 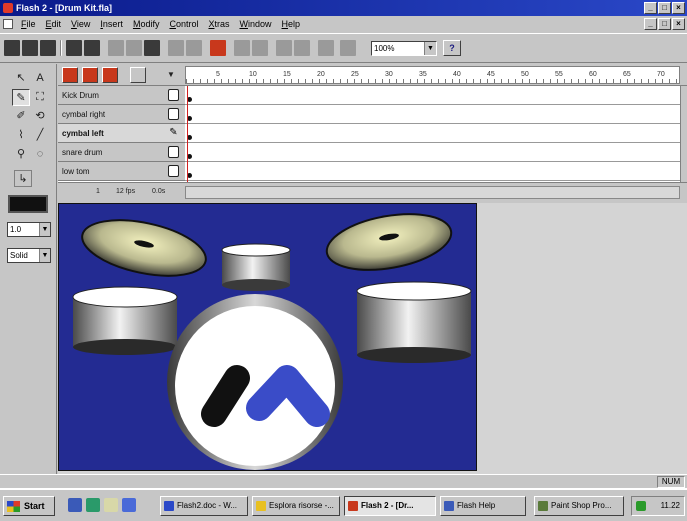 I want to click on text-tool-icon: A, so click(x=40, y=78).